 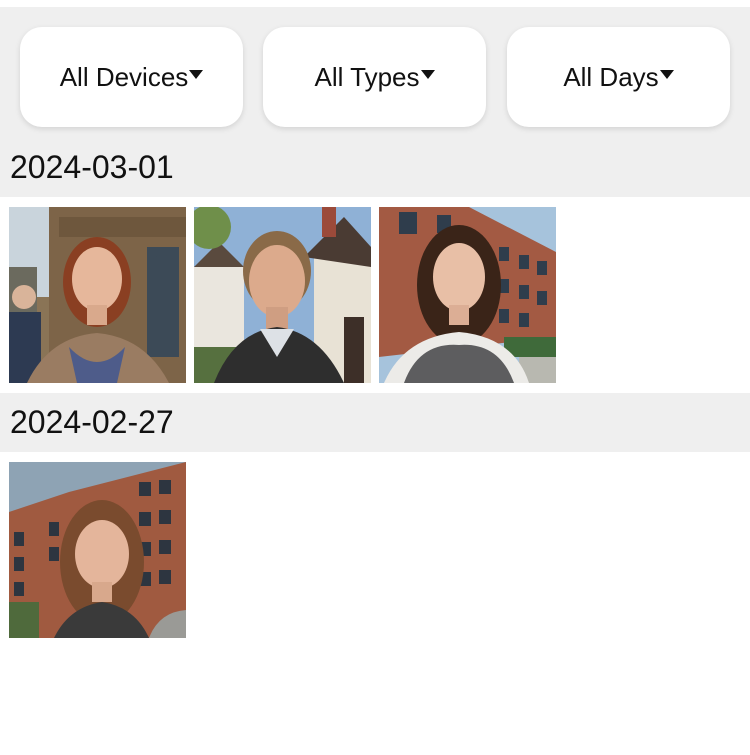 What do you see at coordinates (611, 76) in the screenshot?
I see `day-filter-label: All Days` at bounding box center [611, 76].